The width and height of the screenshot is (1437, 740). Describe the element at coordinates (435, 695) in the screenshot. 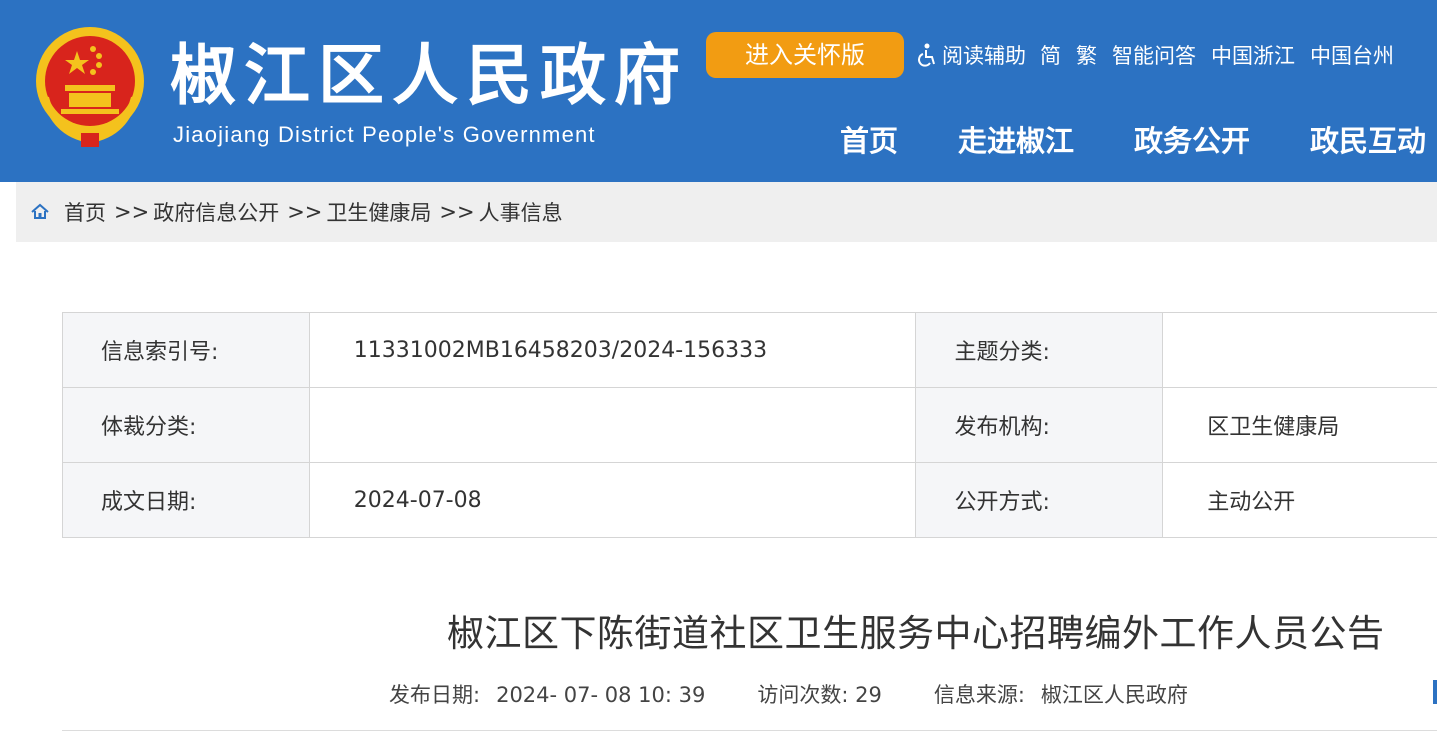

I see `publish-date-label: 发布日期:` at that location.